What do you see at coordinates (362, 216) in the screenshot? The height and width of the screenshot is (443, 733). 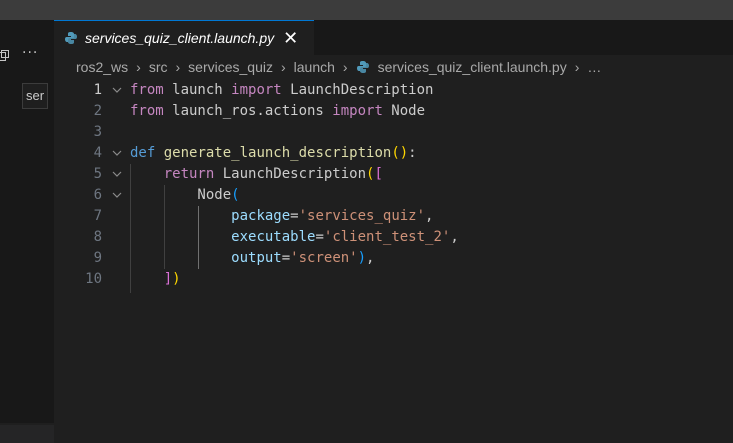 I see `code-token: 'services_quiz'` at bounding box center [362, 216].